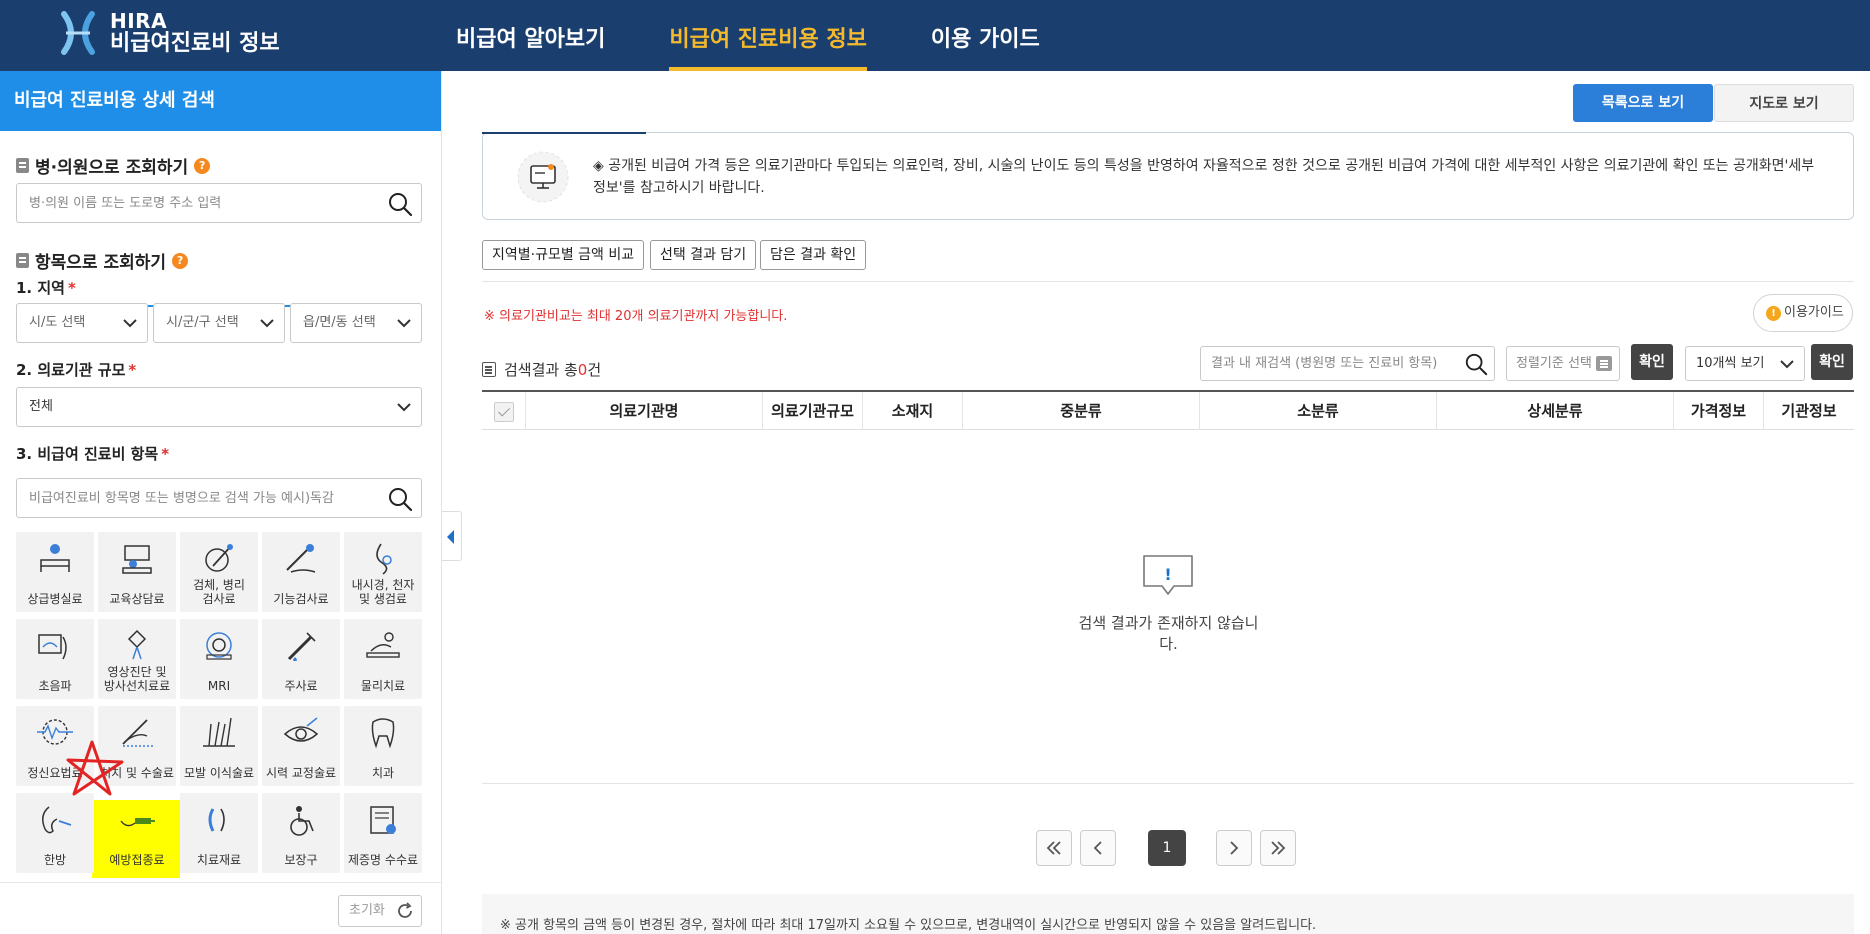  I want to click on result-research-input, so click(1326, 363).